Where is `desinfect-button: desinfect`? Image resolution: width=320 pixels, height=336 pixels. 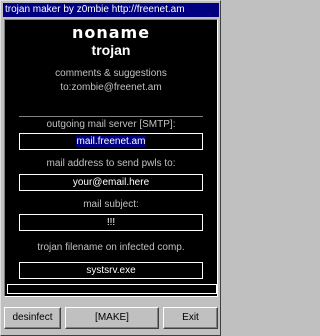 desinfect-button: desinfect is located at coordinates (32, 318).